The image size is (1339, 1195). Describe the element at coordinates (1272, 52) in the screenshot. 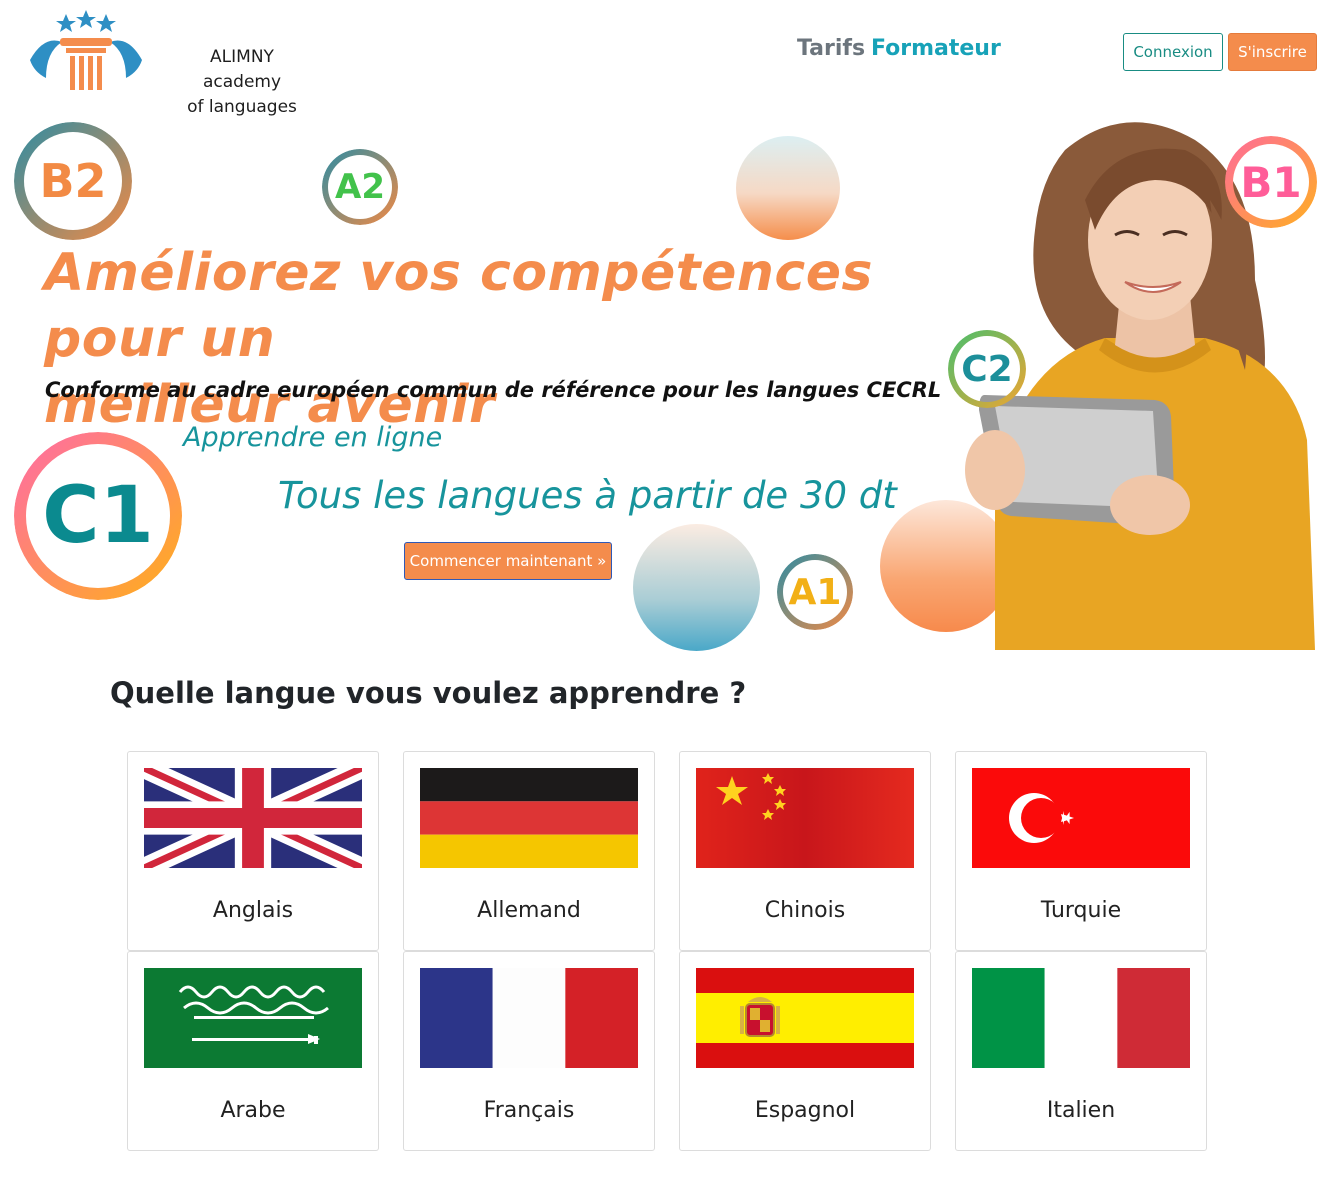

I see `signup-button: S'inscrire` at that location.